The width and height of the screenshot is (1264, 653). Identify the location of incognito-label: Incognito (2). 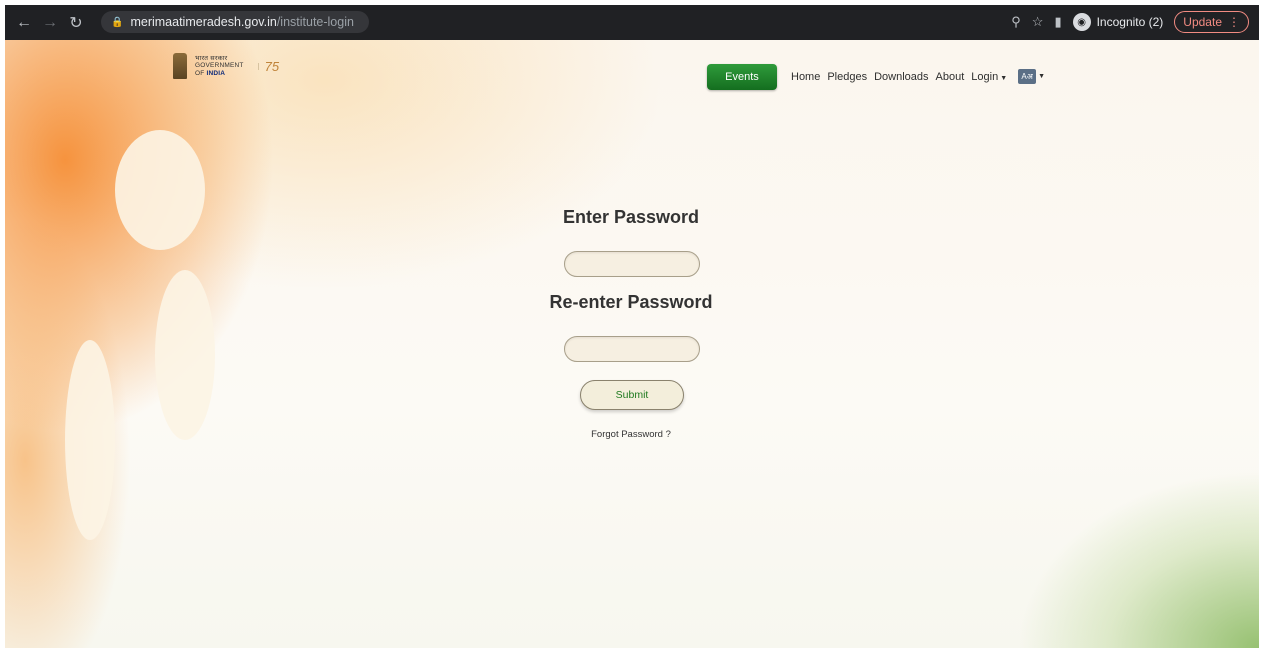
(1130, 22).